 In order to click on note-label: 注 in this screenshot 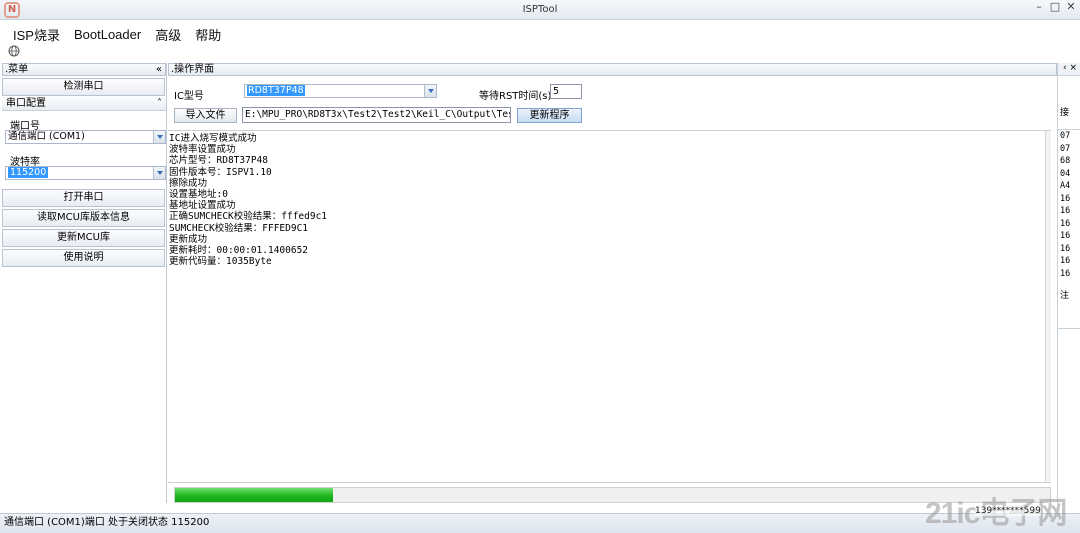, I will do `click(1065, 296)`.